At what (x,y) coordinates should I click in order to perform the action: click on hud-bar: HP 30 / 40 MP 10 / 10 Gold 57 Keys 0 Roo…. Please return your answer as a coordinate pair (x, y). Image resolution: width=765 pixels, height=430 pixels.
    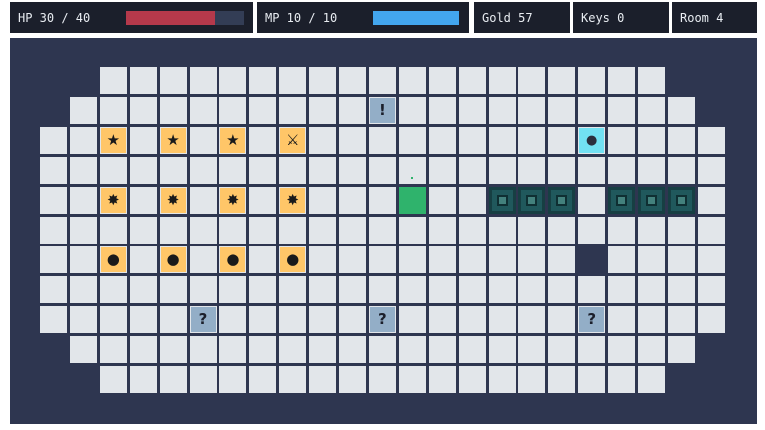
    Looking at the image, I should click on (382, 18).